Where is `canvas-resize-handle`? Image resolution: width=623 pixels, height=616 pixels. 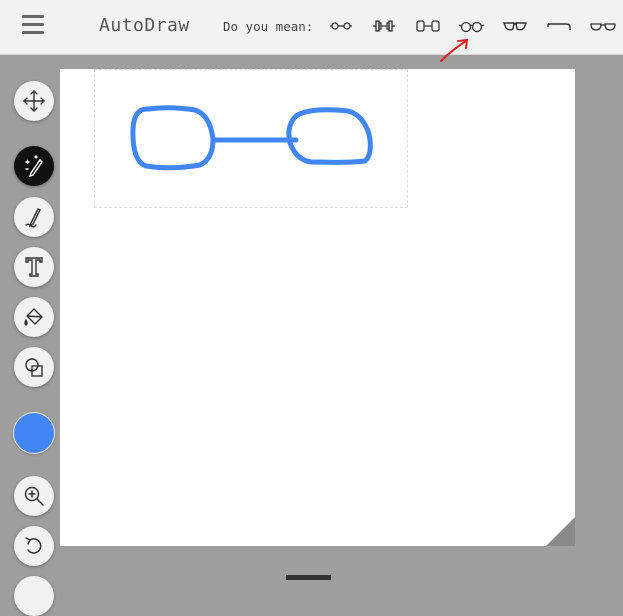 canvas-resize-handle is located at coordinates (560, 531).